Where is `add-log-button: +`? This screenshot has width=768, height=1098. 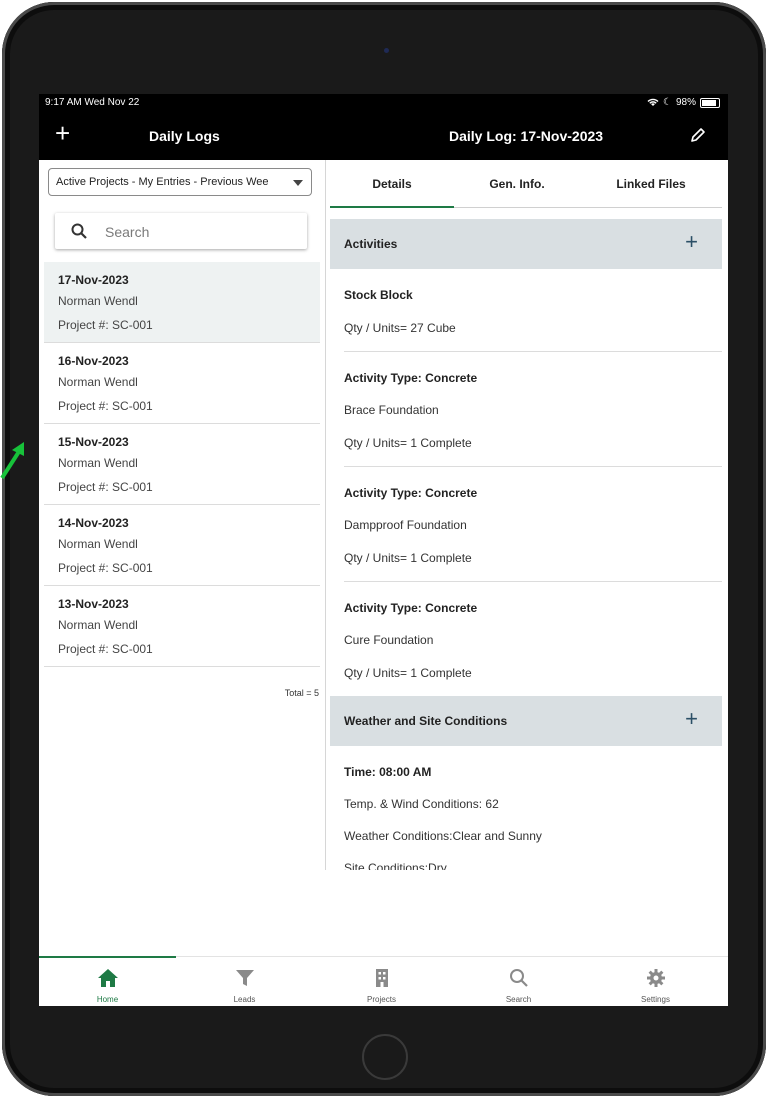 add-log-button: + is located at coordinates (62, 133).